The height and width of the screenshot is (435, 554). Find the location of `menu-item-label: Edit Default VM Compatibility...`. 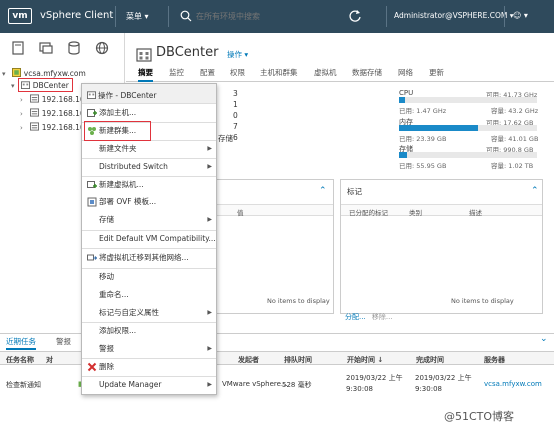

menu-item-label: Edit Default VM Compatibility... is located at coordinates (157, 238).